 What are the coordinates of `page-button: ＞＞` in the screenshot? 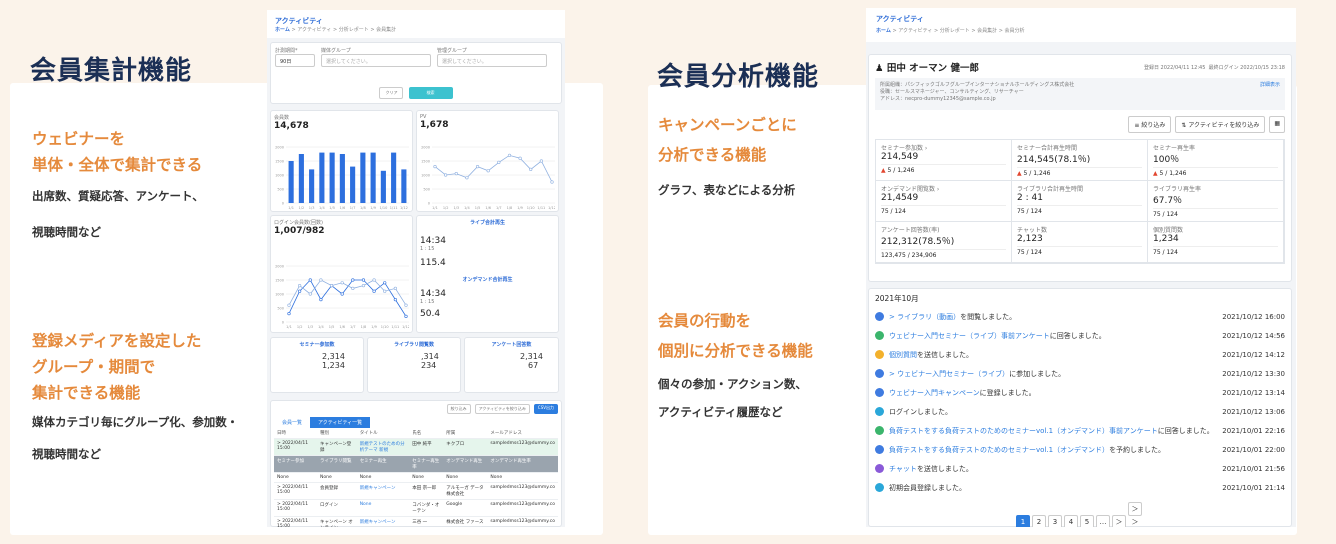 It's located at (1135, 514).